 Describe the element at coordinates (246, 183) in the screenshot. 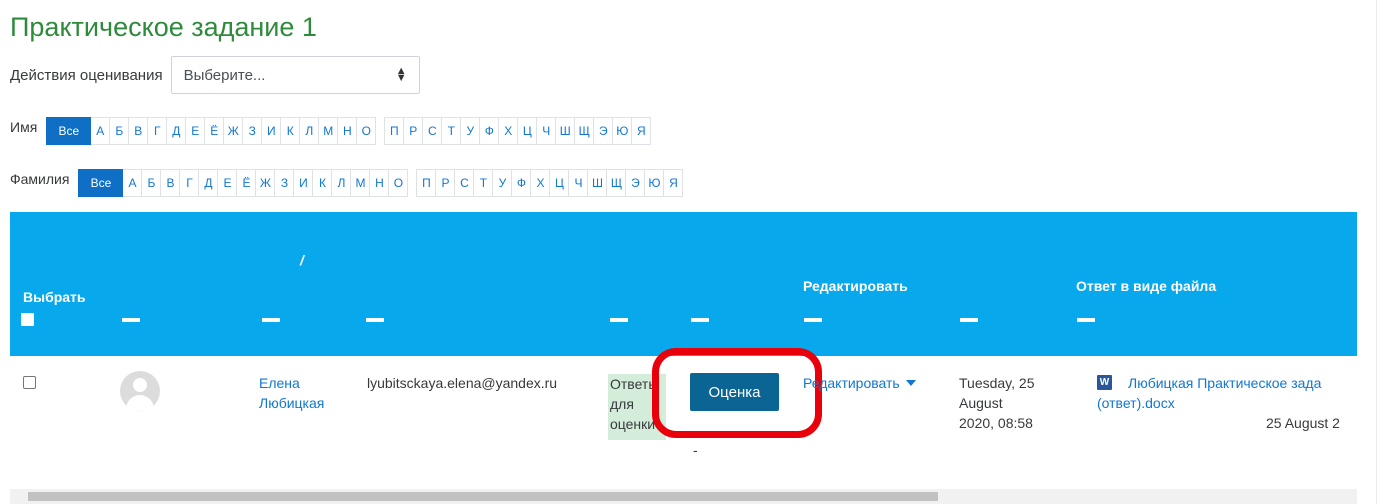

I see `last-name-letter: Ё` at that location.